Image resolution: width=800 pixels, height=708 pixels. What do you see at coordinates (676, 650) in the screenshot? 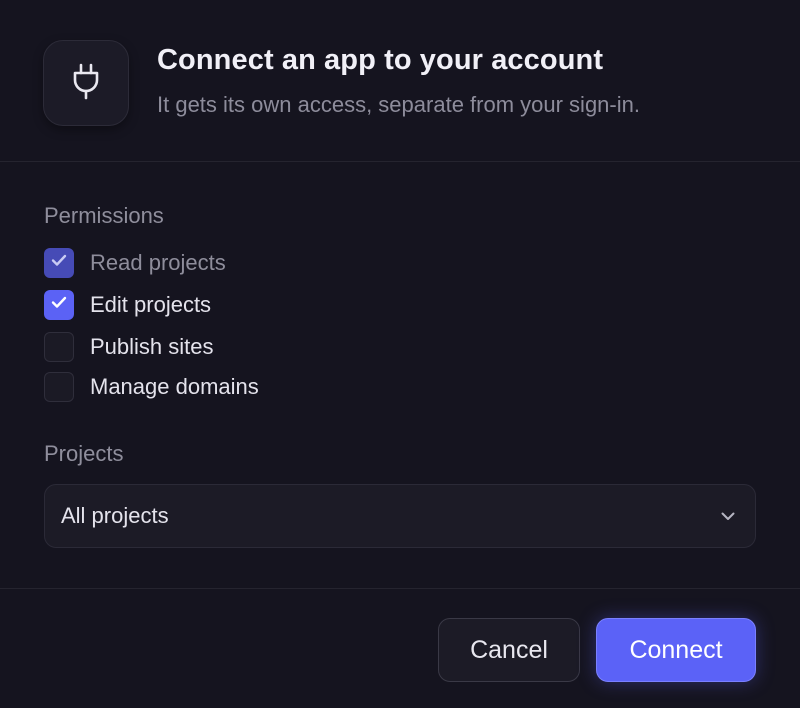
I see `connect-button: Connect` at bounding box center [676, 650].